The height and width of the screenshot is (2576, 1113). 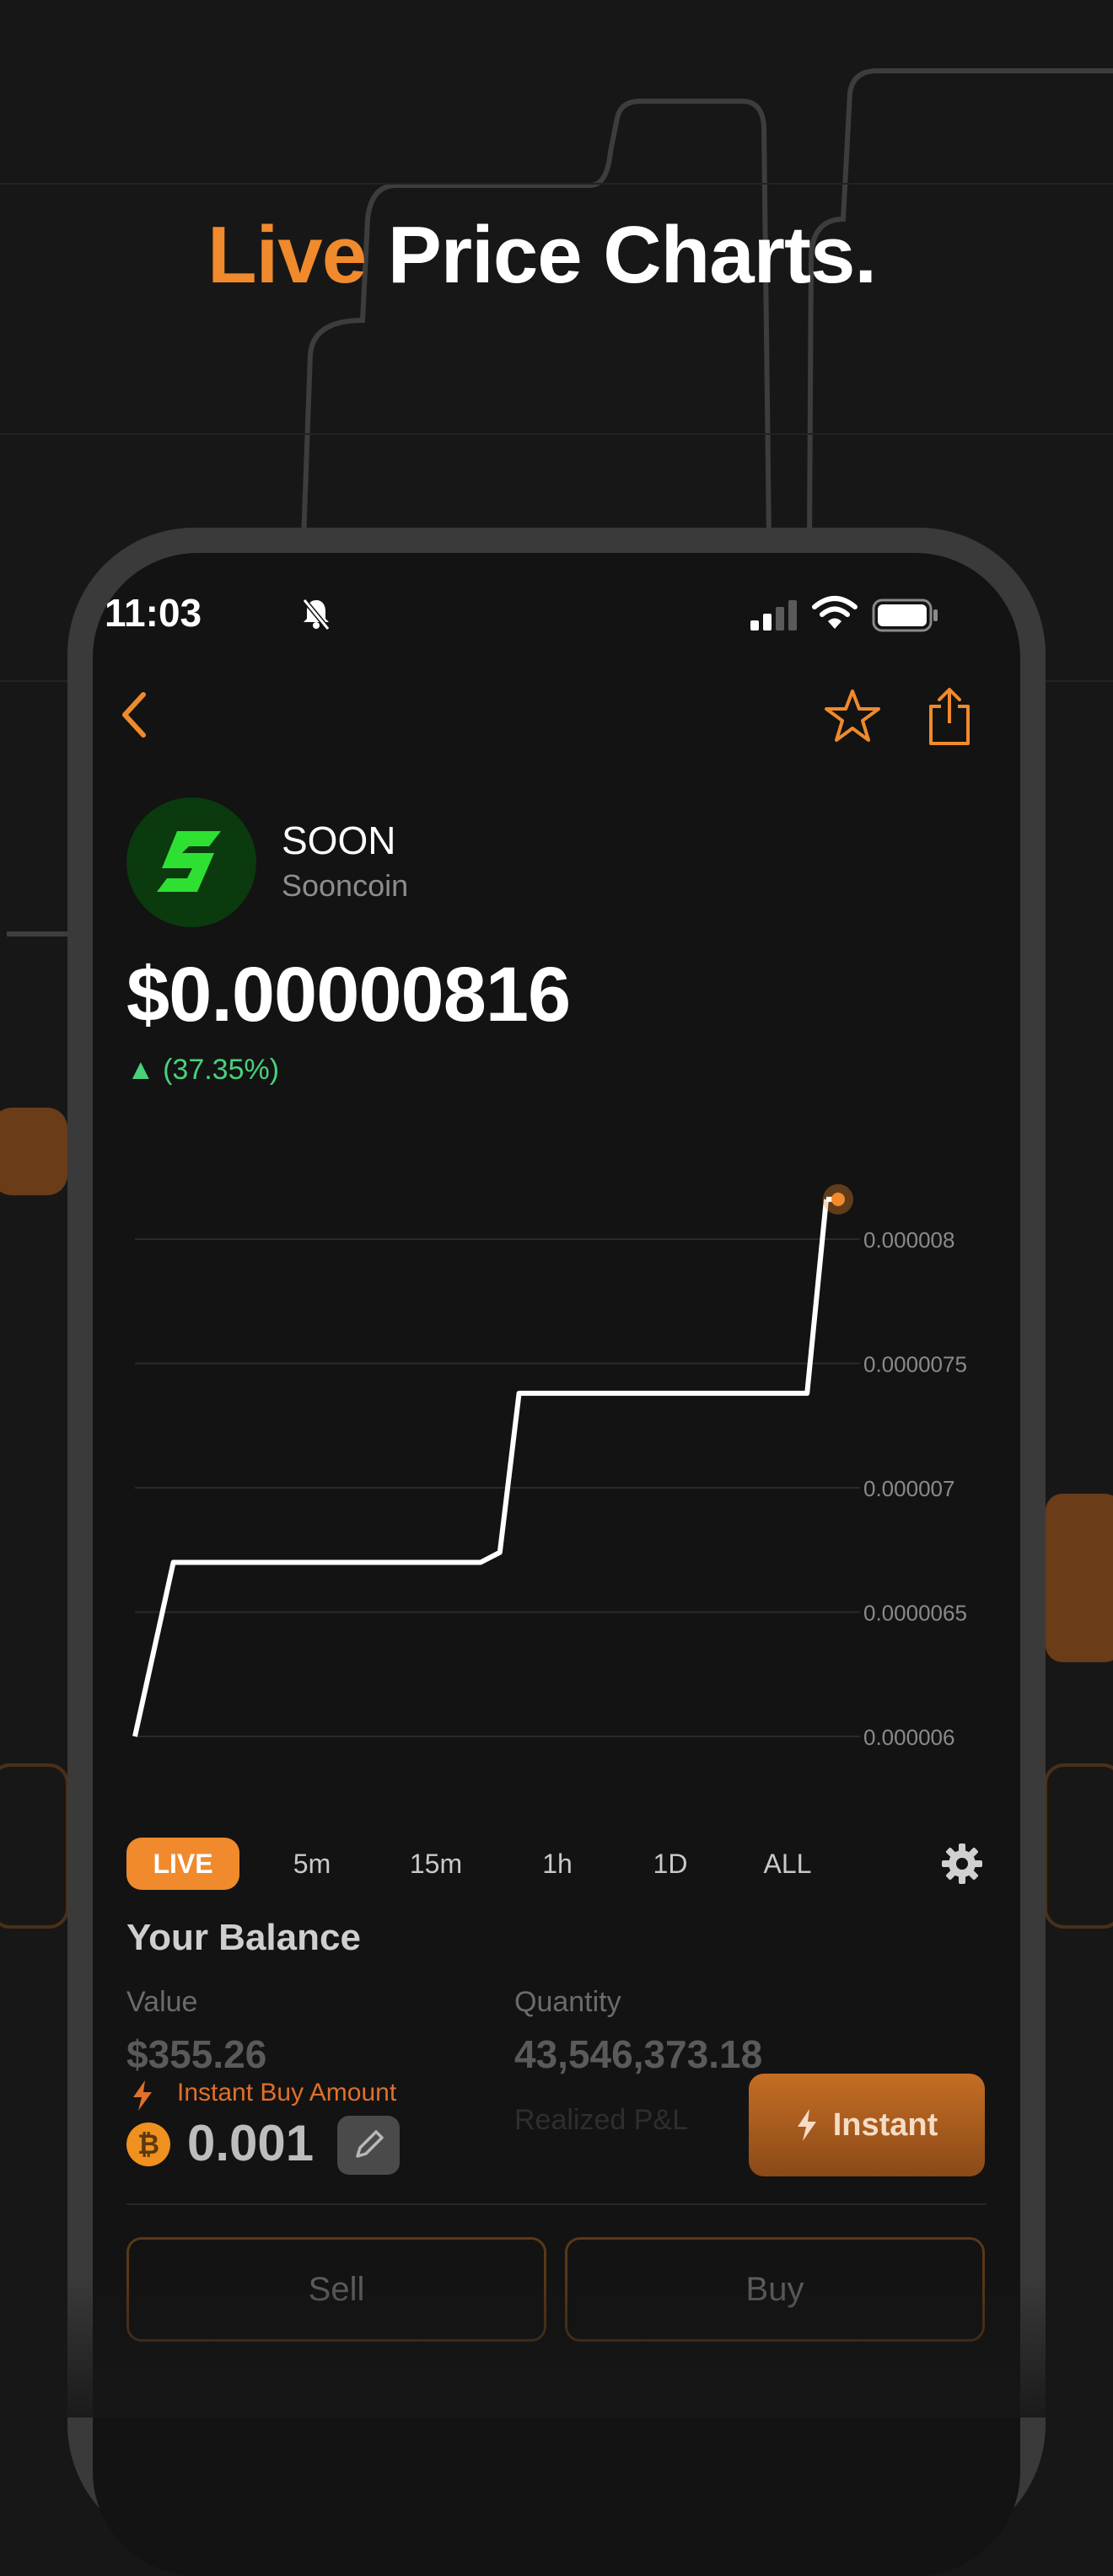 I want to click on coin-name: Sooncoin, so click(x=345, y=885).